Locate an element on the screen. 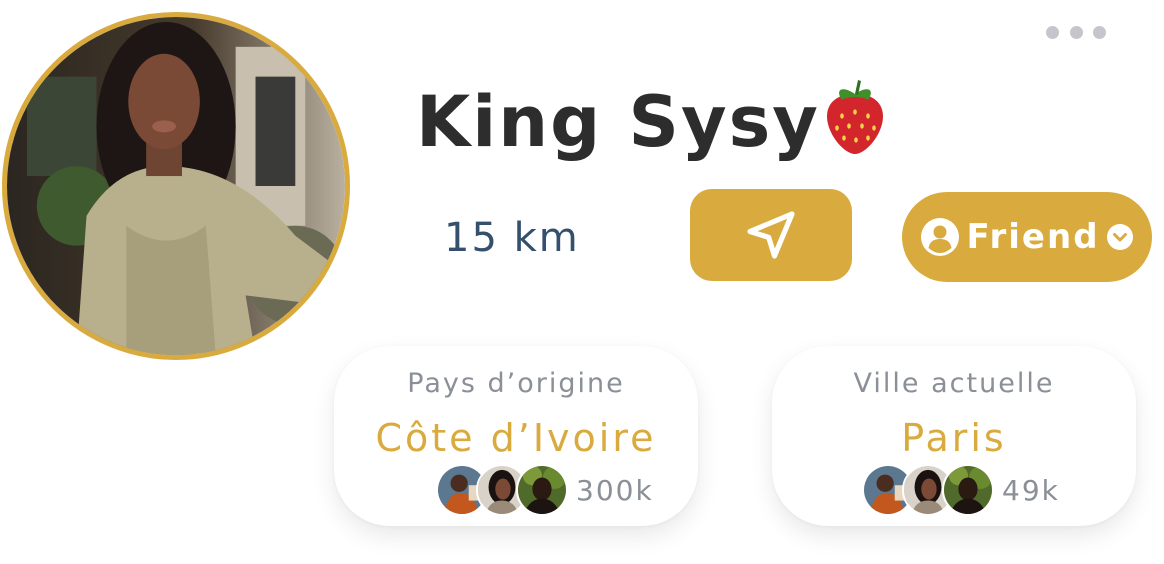 The height and width of the screenshot is (564, 1164). origin-title: Pays d’origine is located at coordinates (516, 383).